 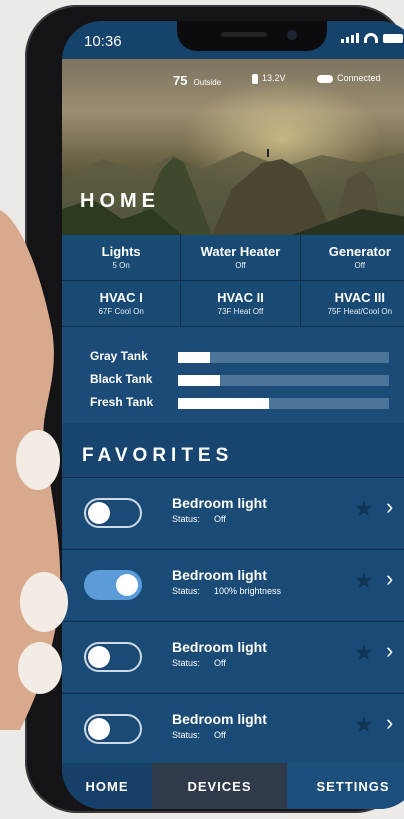 I want to click on tile-generator: Generator Off, so click(x=352, y=258).